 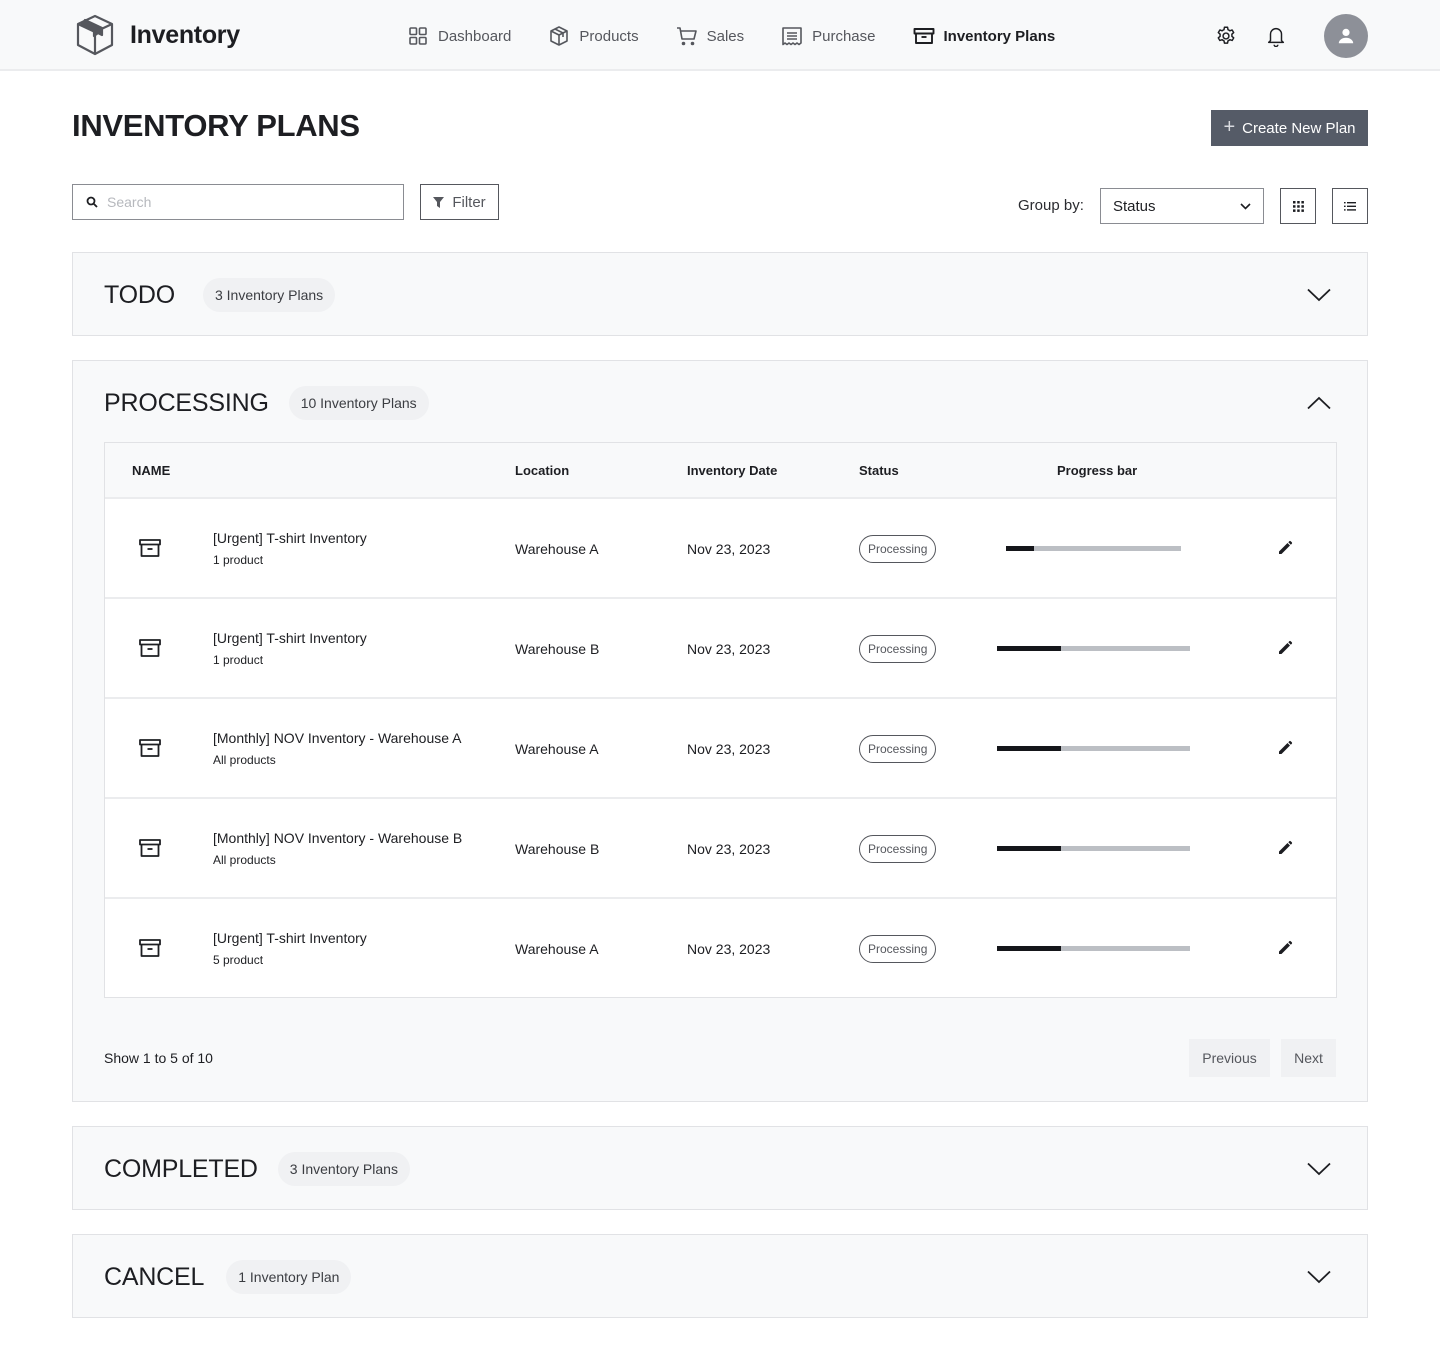 I want to click on nav-label: Dashboard, so click(x=475, y=36).